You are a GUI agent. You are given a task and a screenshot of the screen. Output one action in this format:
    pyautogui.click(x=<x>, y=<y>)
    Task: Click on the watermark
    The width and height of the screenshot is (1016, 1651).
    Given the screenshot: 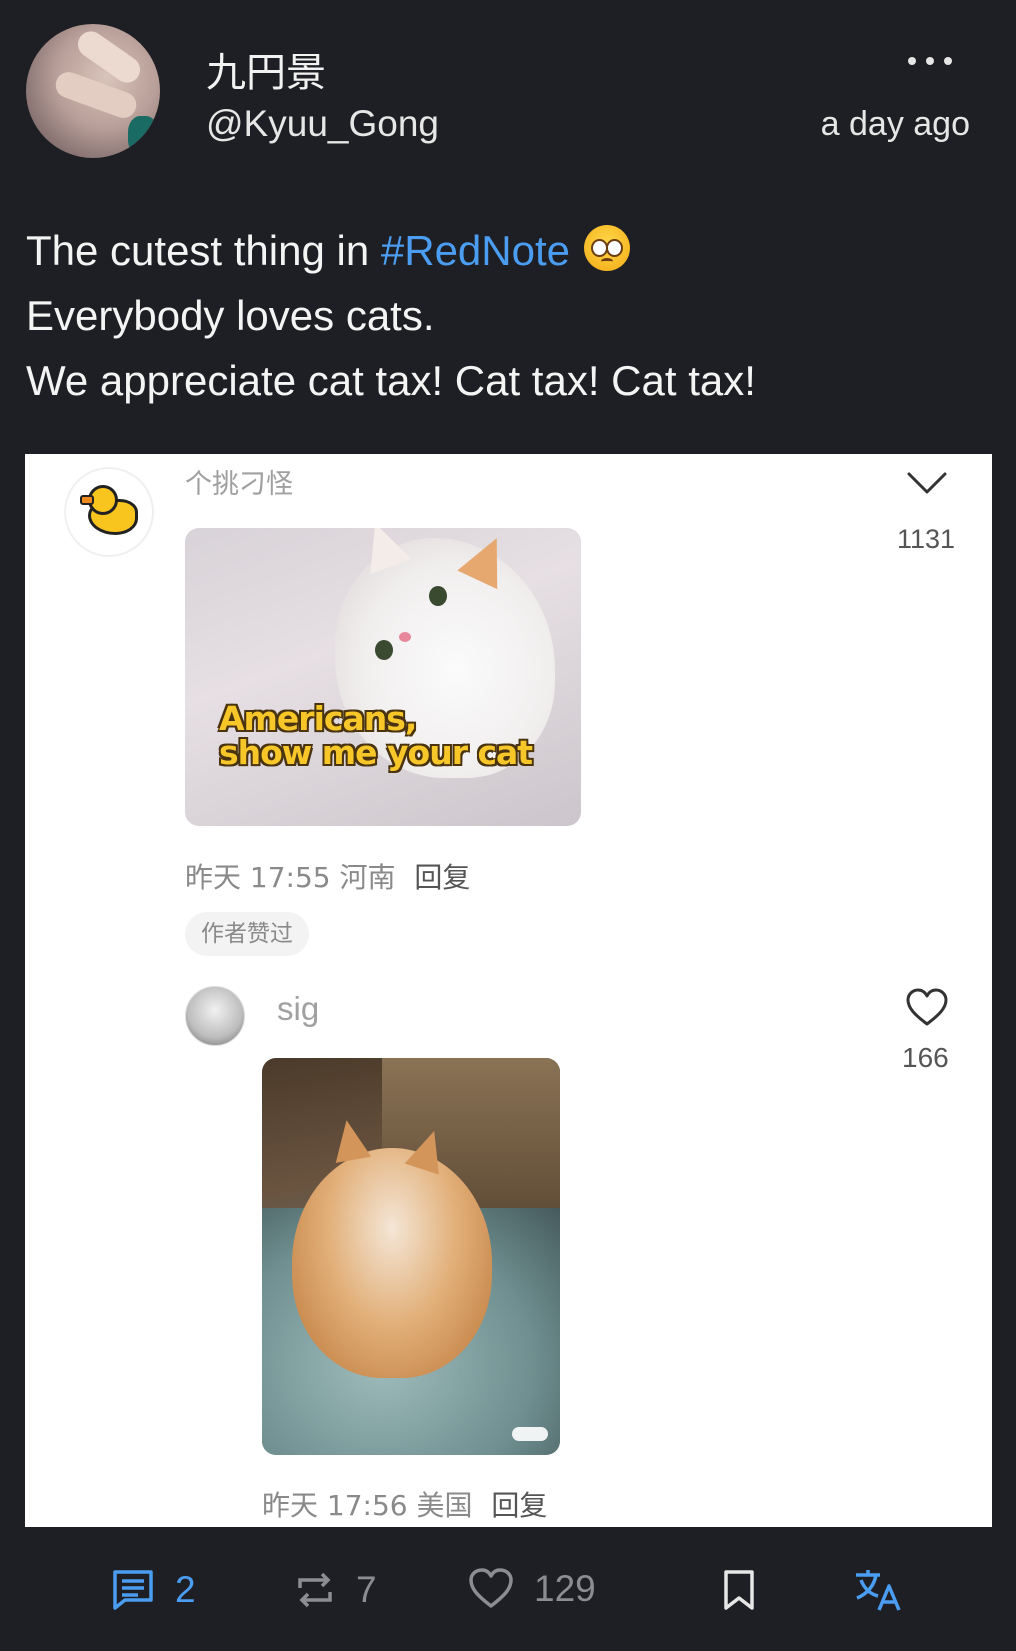 What is the action you would take?
    pyautogui.click(x=530, y=1434)
    